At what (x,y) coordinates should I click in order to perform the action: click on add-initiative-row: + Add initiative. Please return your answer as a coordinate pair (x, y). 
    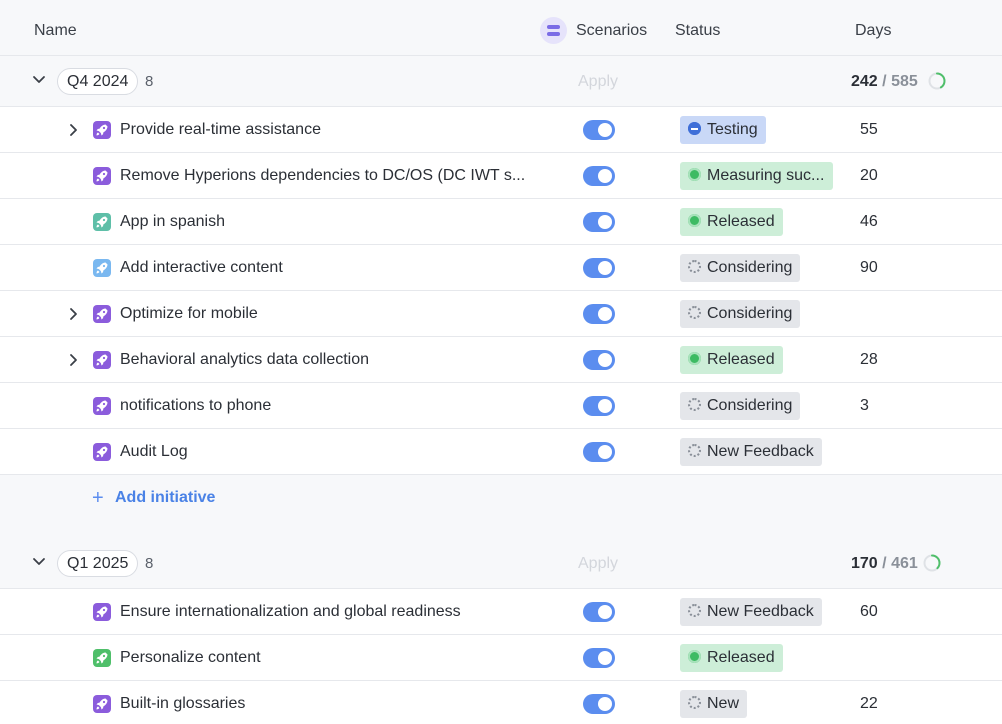
    Looking at the image, I should click on (501, 510).